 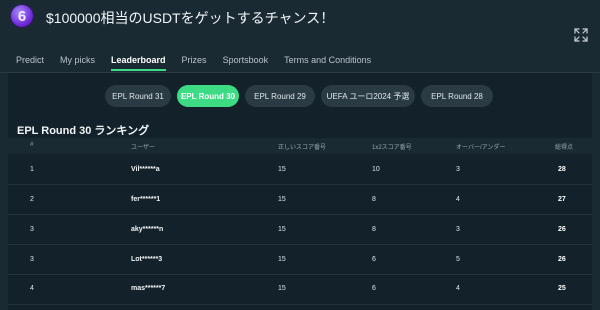 What do you see at coordinates (138, 63) in the screenshot?
I see `tab-leaderboard: Leaderboard` at bounding box center [138, 63].